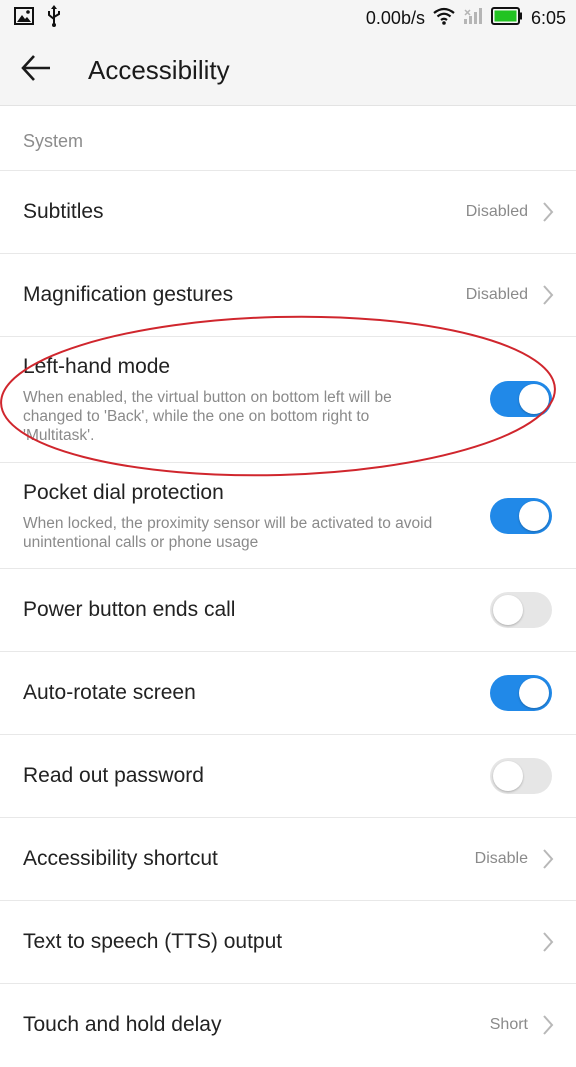  I want to click on subtitles-row: Subtitles Disabled, so click(288, 212).